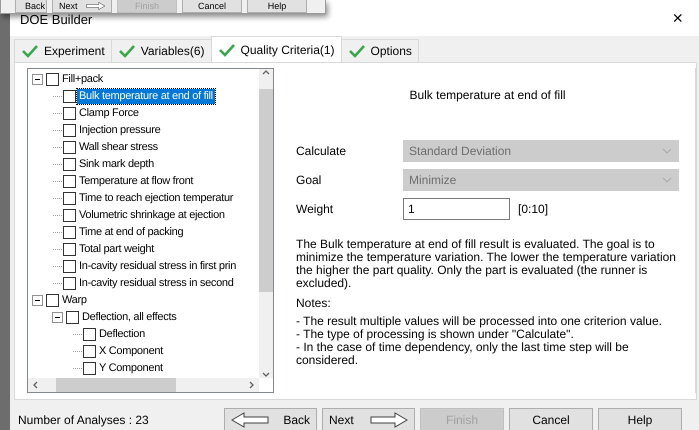 This screenshot has height=430, width=699. What do you see at coordinates (84, 419) in the screenshot?
I see `analyses-count: Number of Analyses : 23` at bounding box center [84, 419].